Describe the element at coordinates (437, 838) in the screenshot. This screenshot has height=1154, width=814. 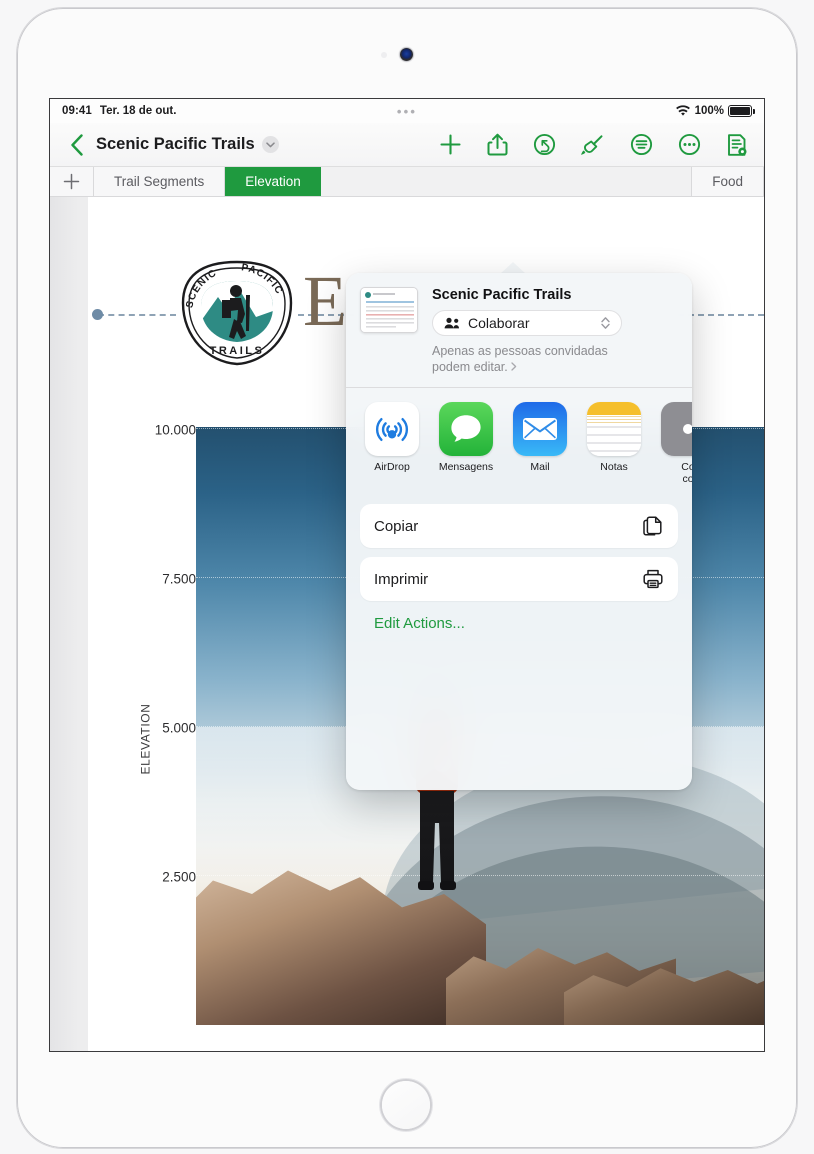
I see `hiker-legs` at that location.